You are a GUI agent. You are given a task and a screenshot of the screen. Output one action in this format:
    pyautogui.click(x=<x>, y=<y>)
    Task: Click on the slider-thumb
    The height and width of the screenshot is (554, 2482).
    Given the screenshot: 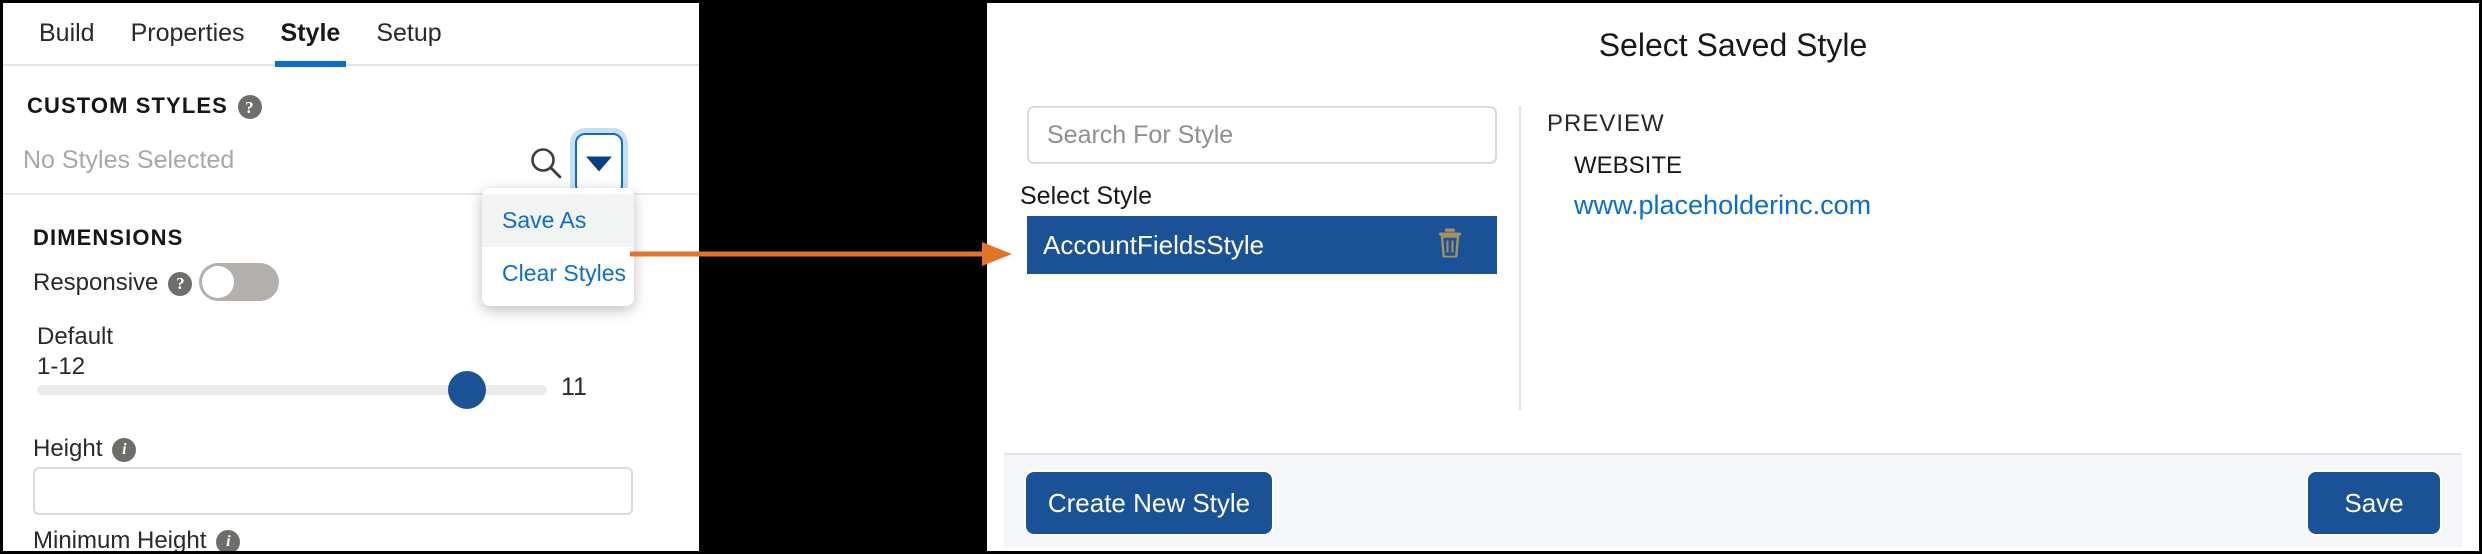 What is the action you would take?
    pyautogui.click(x=467, y=390)
    